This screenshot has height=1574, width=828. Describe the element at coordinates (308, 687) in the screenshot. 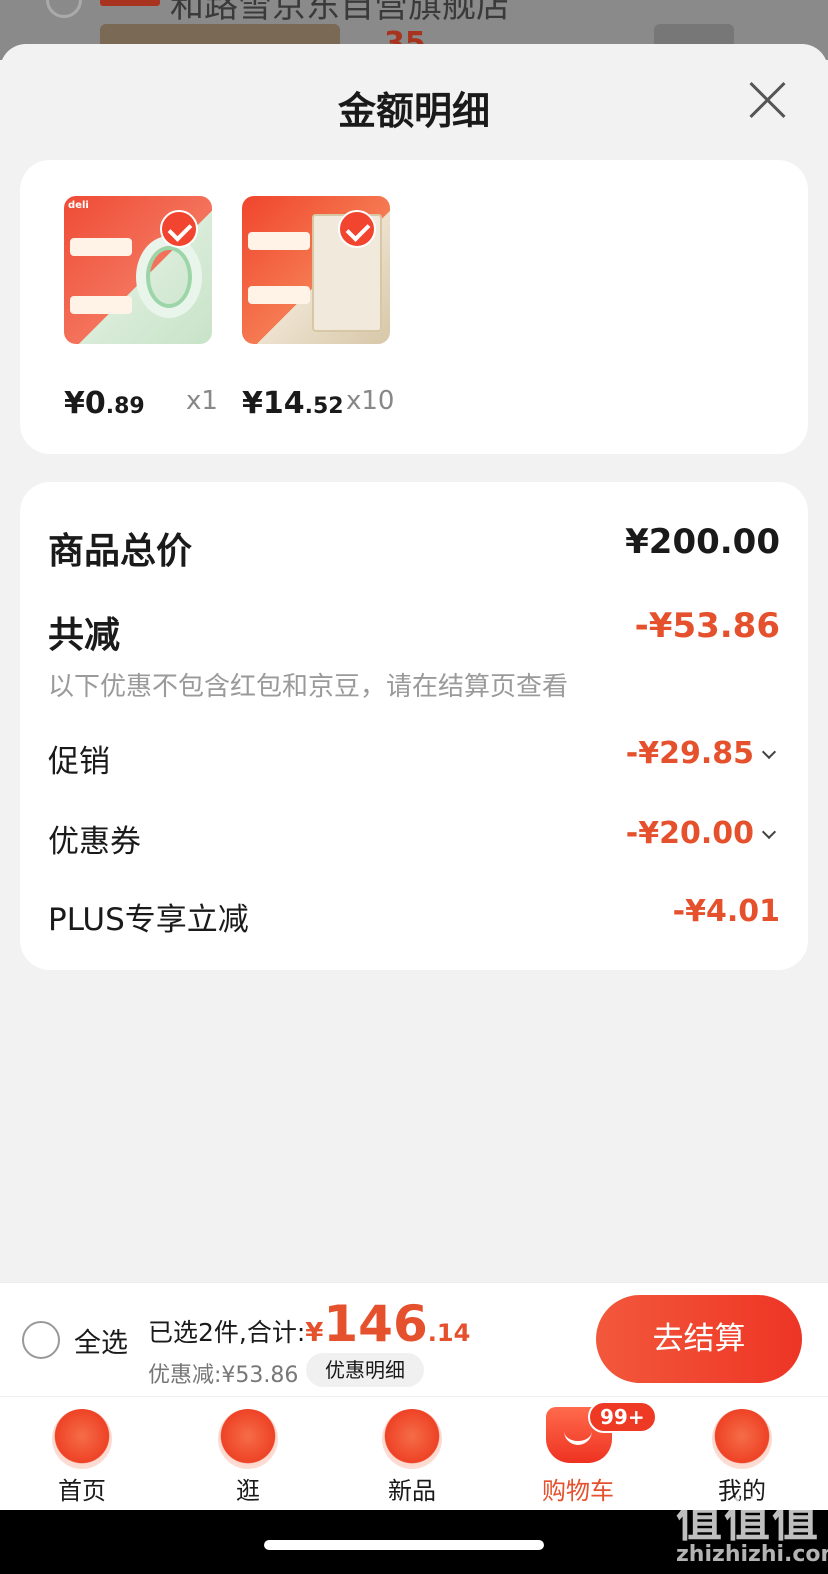

I see `discount-note: 以下优惠不包含红包和京豆，请在结算页查看` at that location.